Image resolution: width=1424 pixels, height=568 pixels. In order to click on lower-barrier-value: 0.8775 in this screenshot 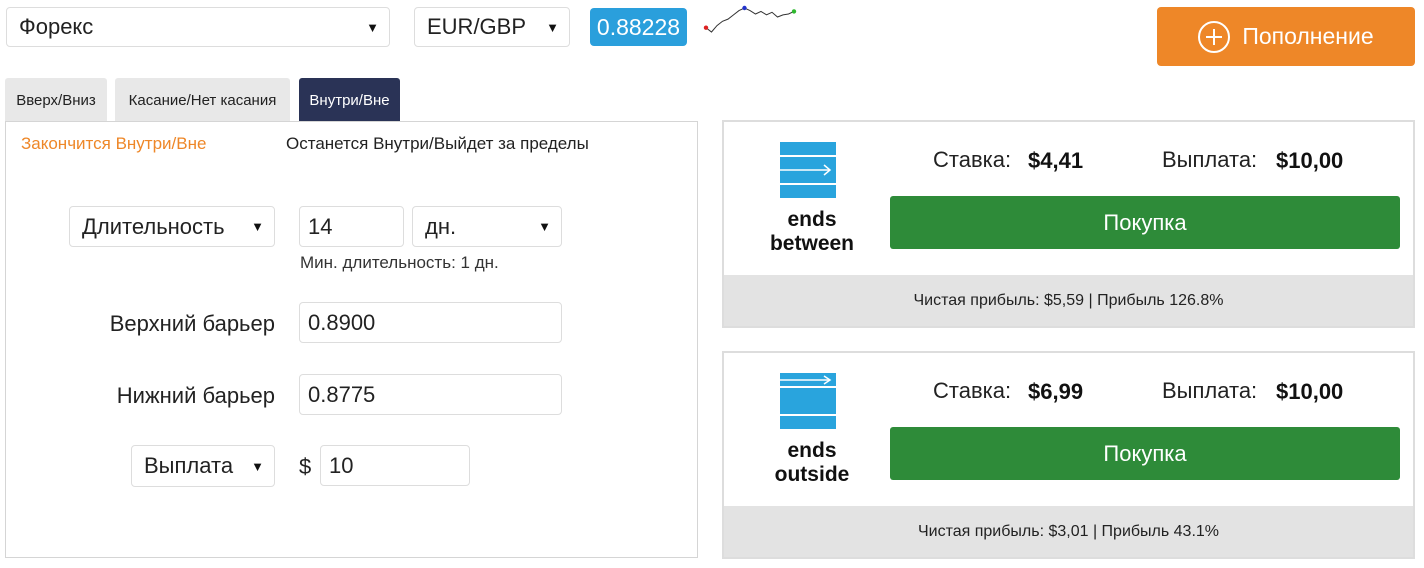, I will do `click(342, 394)`.